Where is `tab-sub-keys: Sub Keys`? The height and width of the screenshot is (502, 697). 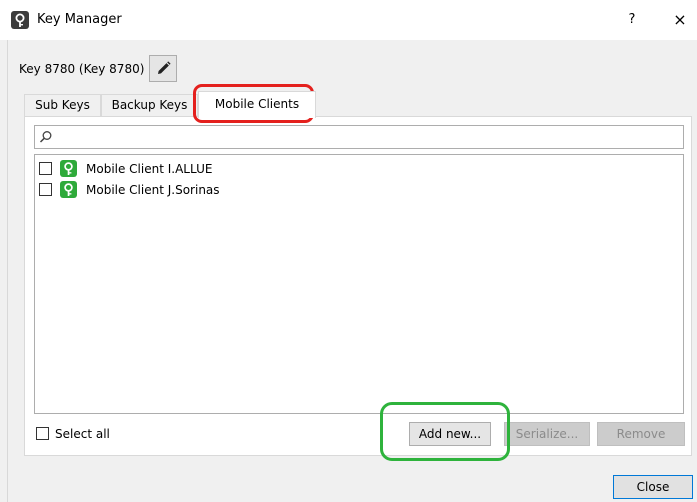 tab-sub-keys: Sub Keys is located at coordinates (62, 105).